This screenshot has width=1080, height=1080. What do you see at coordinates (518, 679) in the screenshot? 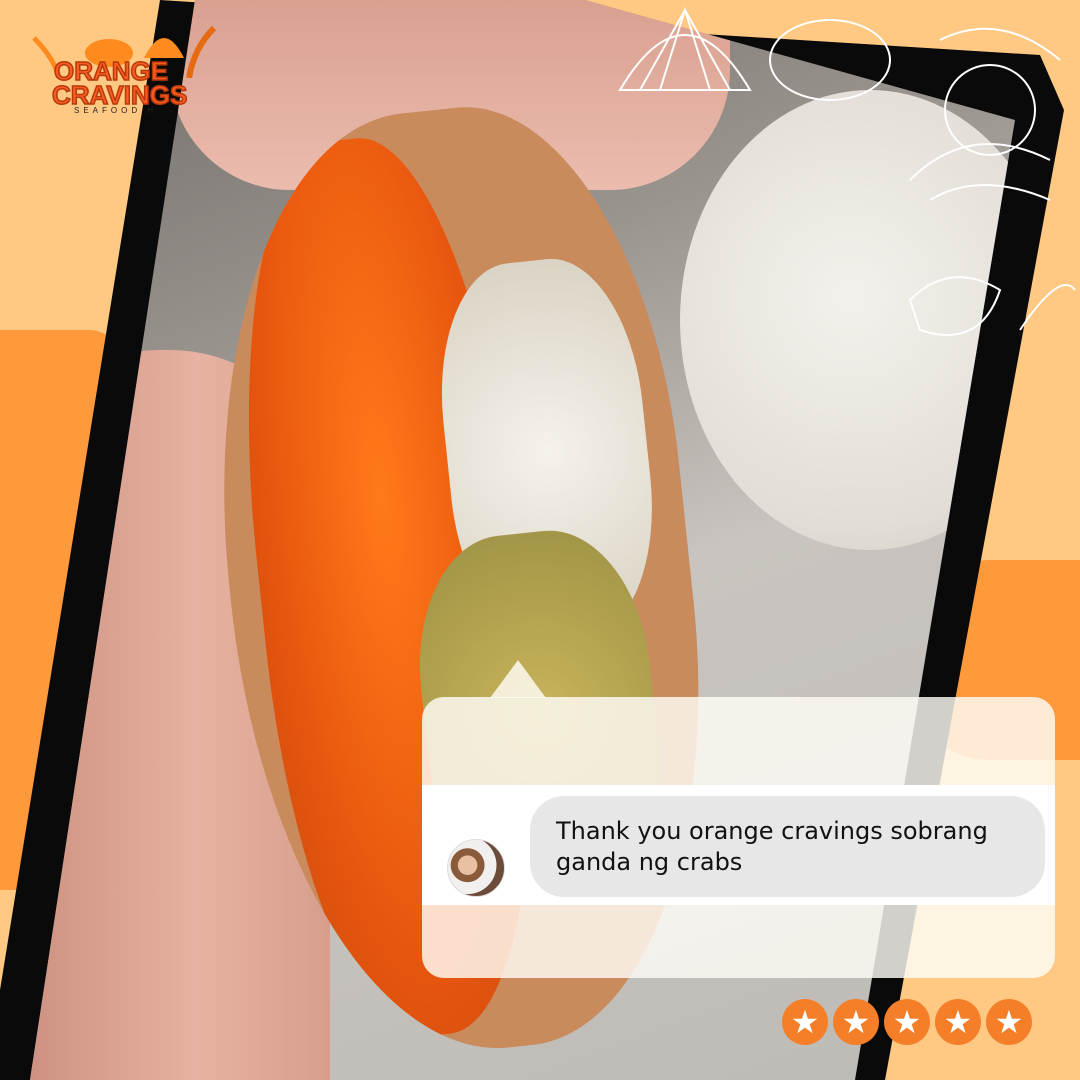
I see `card-pointer` at bounding box center [518, 679].